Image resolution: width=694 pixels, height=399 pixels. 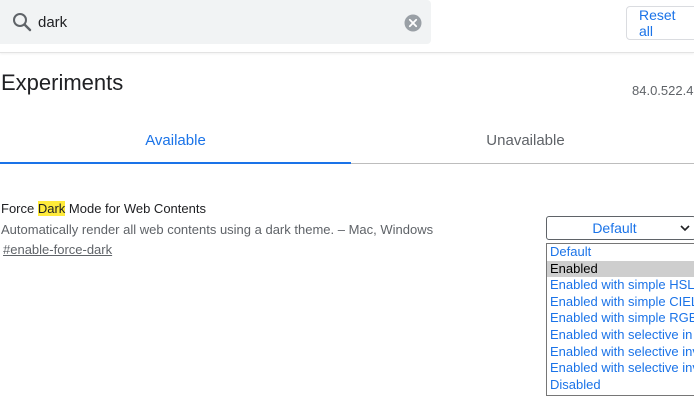 I want to click on experiment-state-select: Default, so click(x=620, y=228).